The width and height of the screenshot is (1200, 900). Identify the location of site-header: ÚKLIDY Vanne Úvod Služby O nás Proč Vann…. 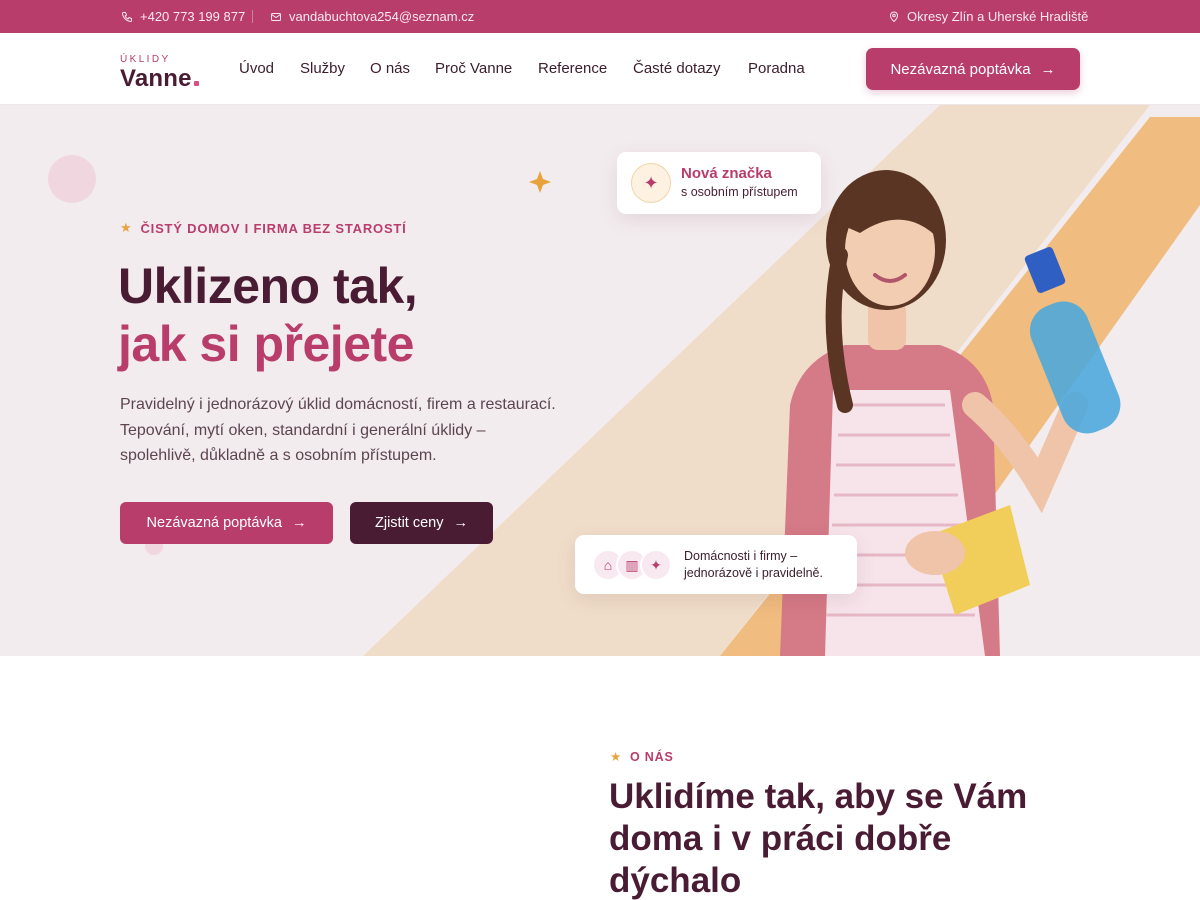
(600, 69).